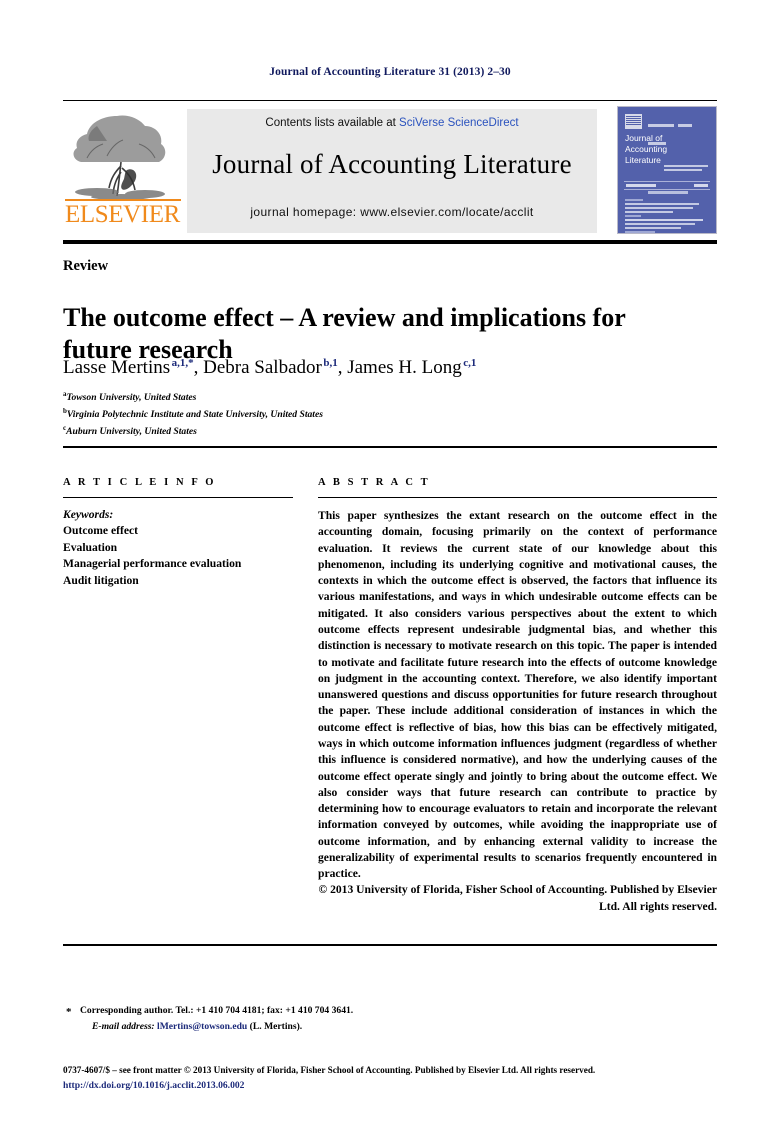 This screenshot has height=1134, width=780. I want to click on author-name: Lasse Mertins, so click(117, 368).